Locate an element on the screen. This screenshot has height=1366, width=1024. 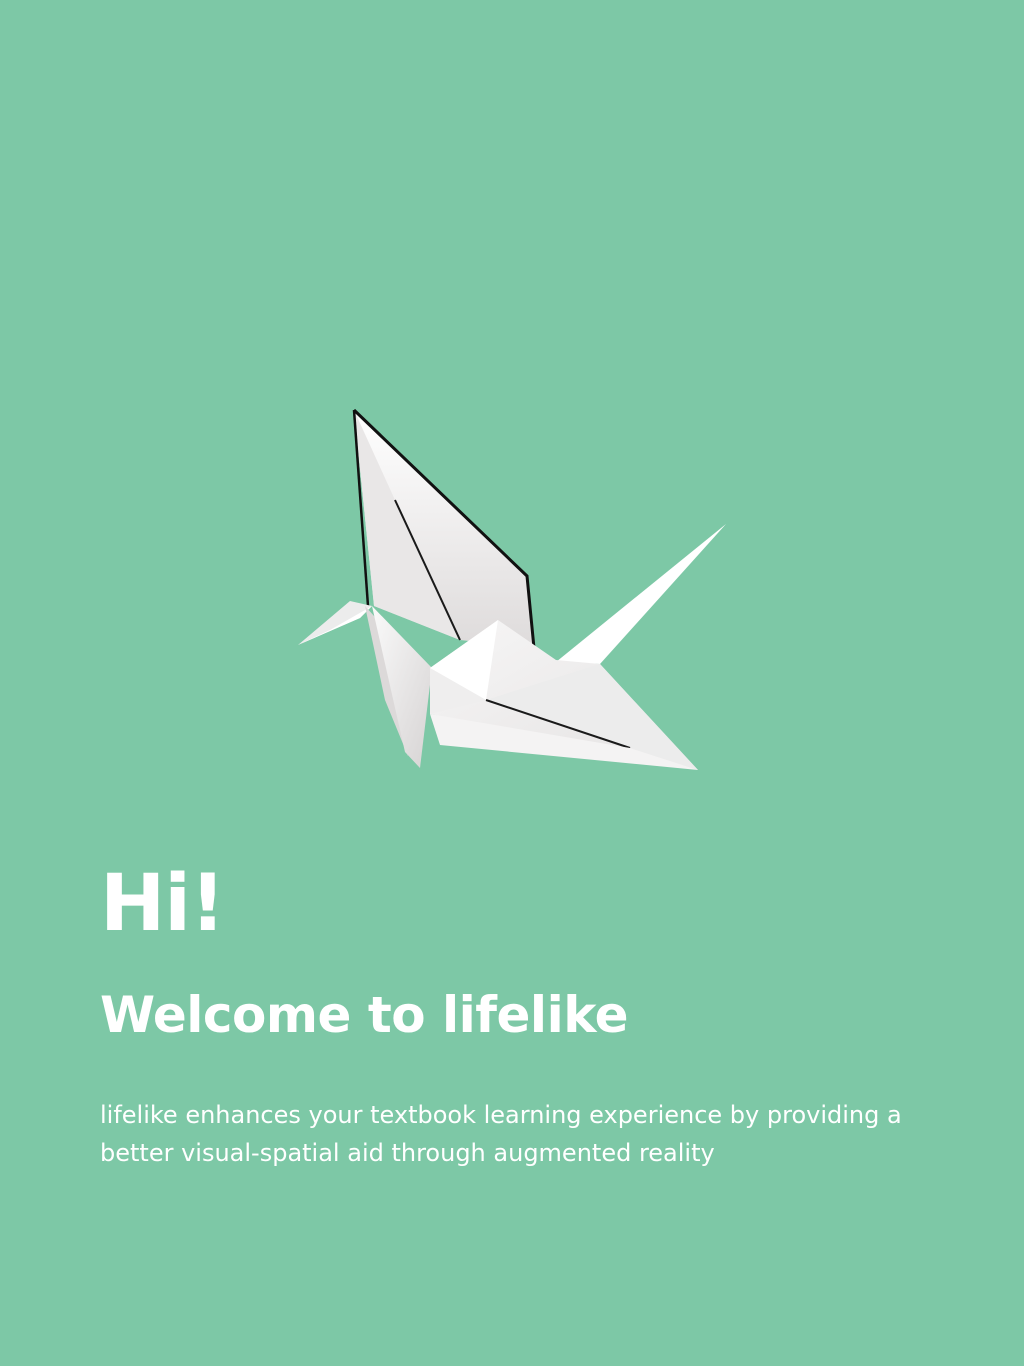
welcome-heading: Welcome to lifelike is located at coordinates (364, 1015).